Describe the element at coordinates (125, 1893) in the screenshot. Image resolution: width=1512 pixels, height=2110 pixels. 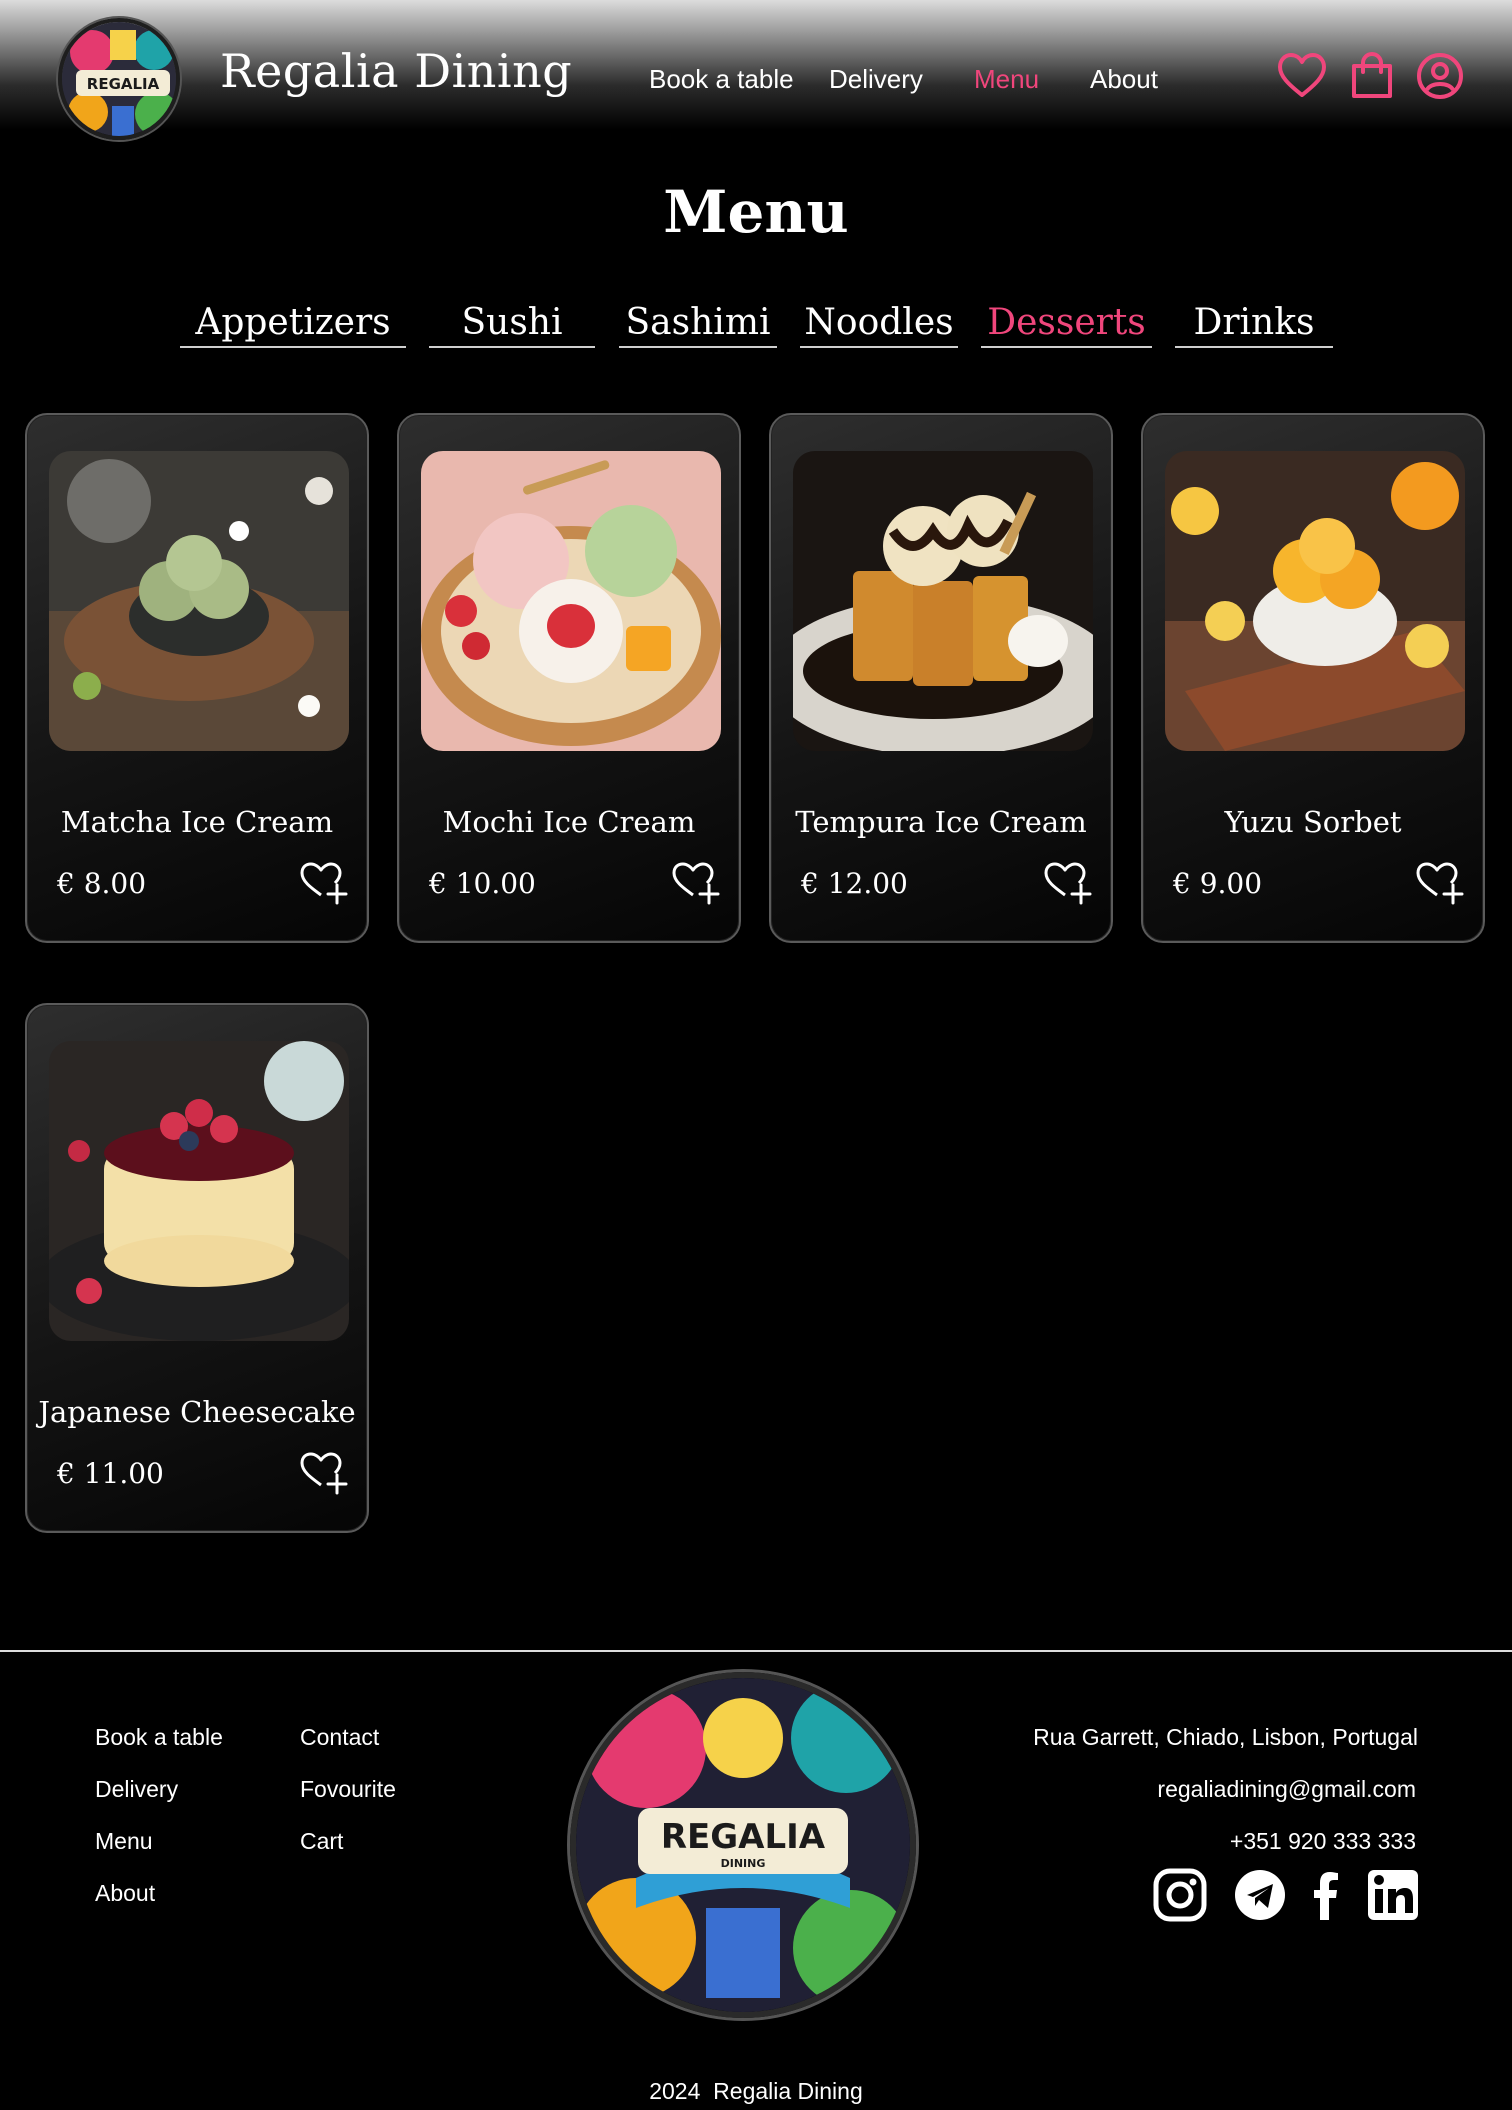
I see `footer-link-about: About` at that location.